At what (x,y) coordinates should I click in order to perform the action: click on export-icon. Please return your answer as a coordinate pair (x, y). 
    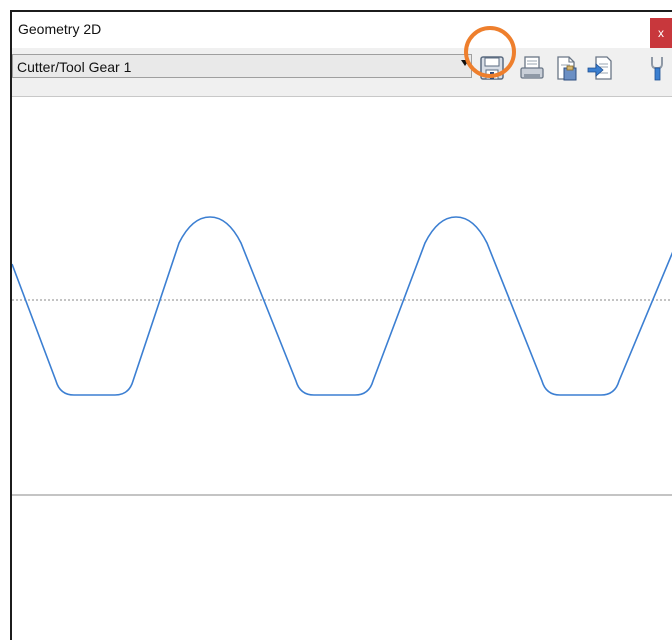
    Looking at the image, I should click on (599, 68).